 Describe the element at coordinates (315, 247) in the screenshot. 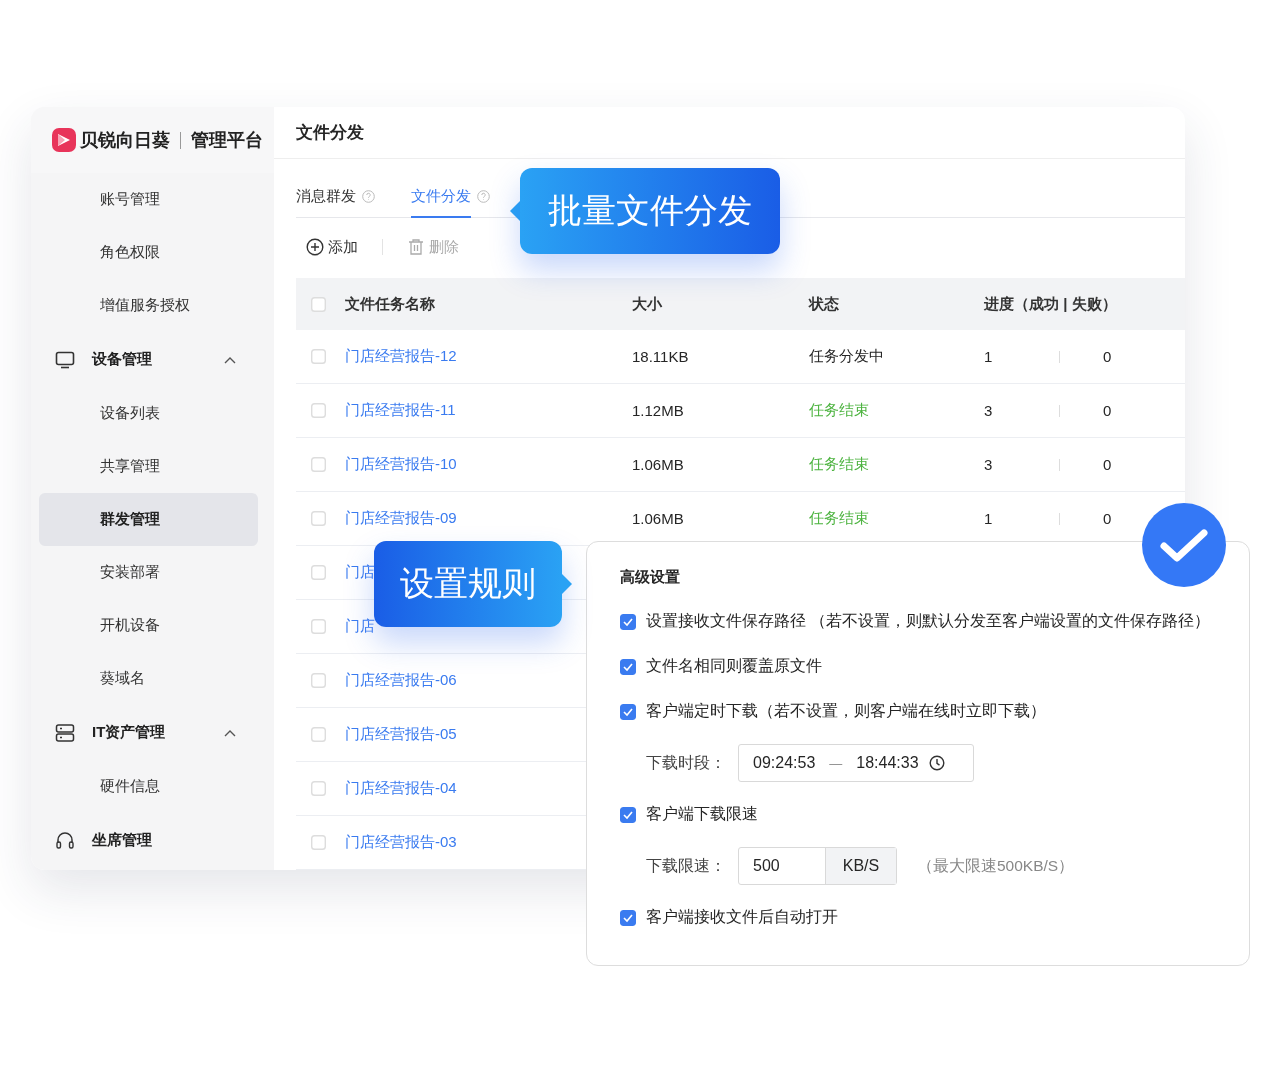

I see `plus-circle-icon` at that location.